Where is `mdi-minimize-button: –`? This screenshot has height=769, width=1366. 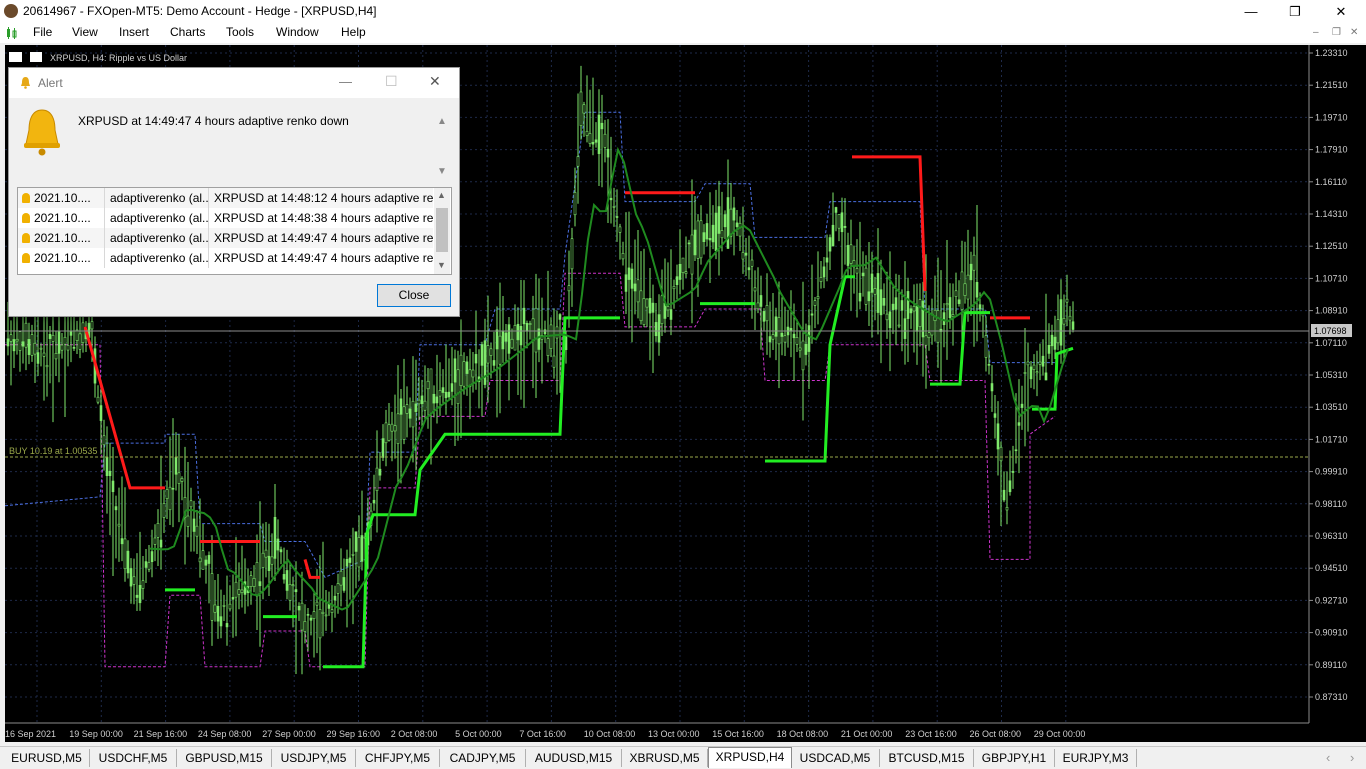
mdi-minimize-button: – is located at coordinates (1316, 32).